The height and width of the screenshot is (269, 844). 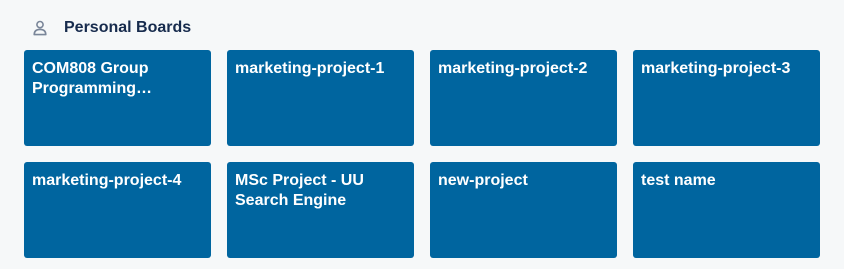 What do you see at coordinates (90, 78) in the screenshot?
I see `board-title: COM808 Group Programming Assignment` at bounding box center [90, 78].